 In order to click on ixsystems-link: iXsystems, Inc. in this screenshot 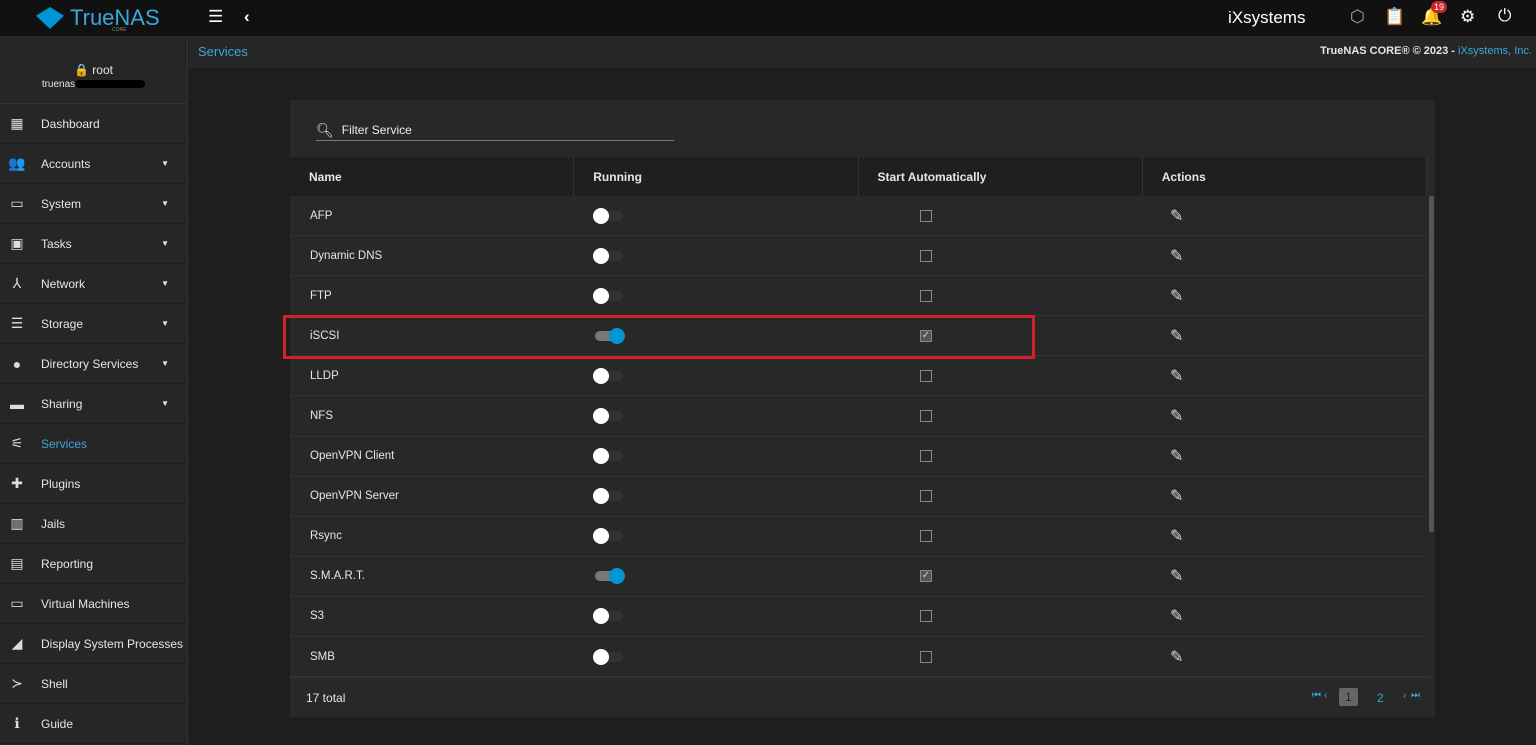, I will do `click(1495, 51)`.